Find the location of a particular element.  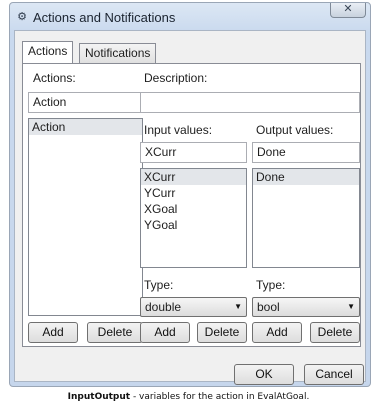

add-action-button: Add is located at coordinates (53, 332).